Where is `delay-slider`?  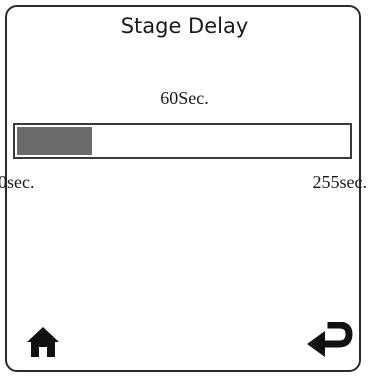 delay-slider is located at coordinates (182, 141).